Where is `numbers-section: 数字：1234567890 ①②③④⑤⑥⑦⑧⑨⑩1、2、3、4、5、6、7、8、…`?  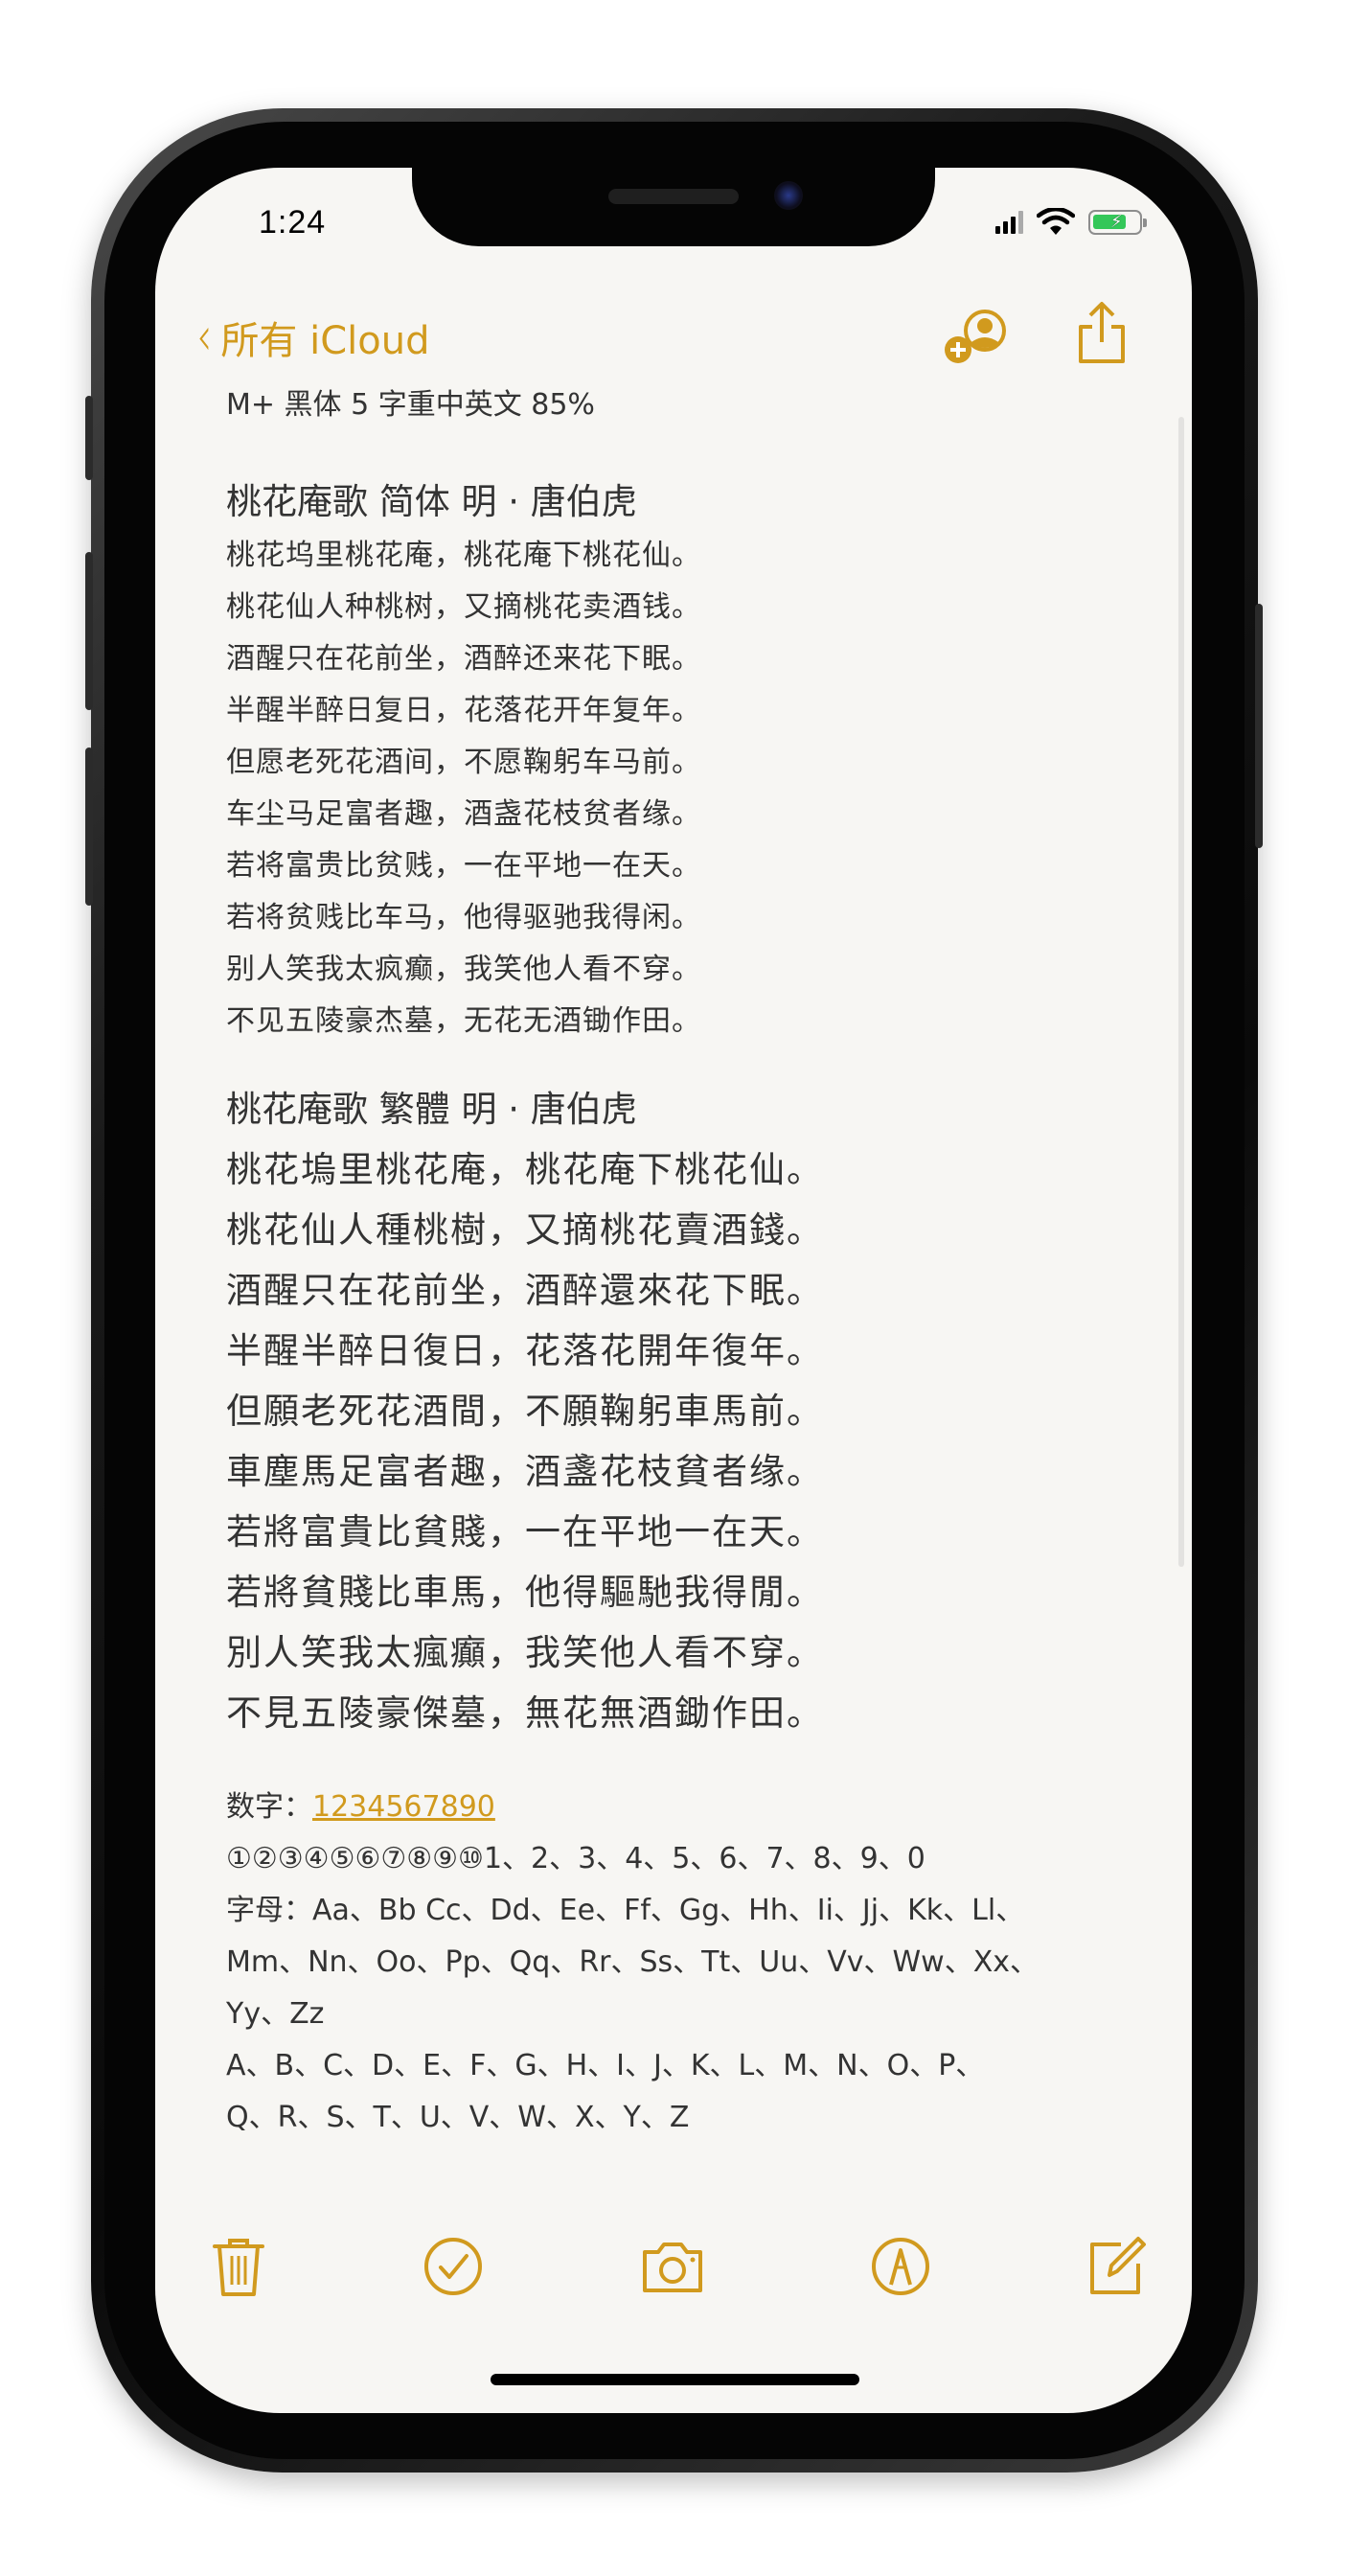
numbers-section: 数字：1234567890 ①②③④⑤⑥⑦⑧⑨⑩1、2、3、4、5、6、7、8、… is located at coordinates (695, 1963).